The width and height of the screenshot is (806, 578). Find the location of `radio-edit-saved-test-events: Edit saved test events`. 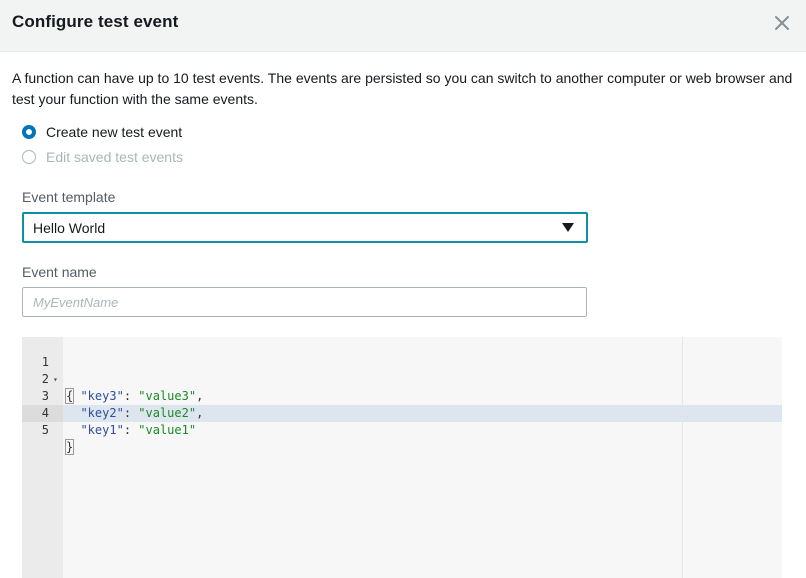

radio-edit-saved-test-events: Edit saved test events is located at coordinates (102, 157).